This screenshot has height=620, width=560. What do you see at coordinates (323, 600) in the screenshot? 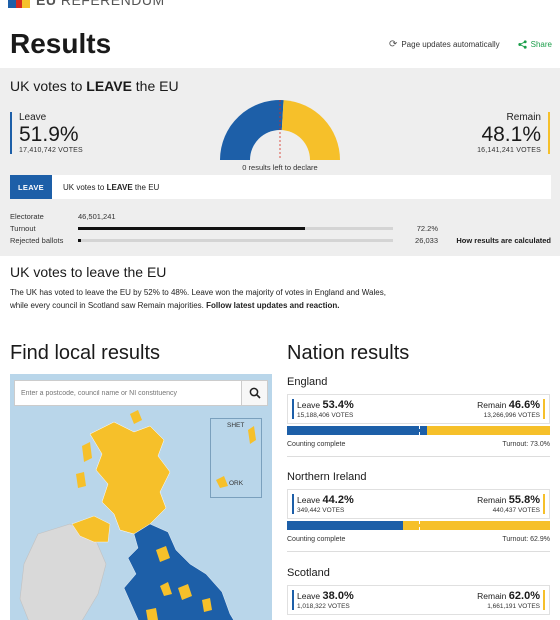
I see `nation-leave: Leave 38.0% 1,018,322 VOTES` at bounding box center [323, 600].